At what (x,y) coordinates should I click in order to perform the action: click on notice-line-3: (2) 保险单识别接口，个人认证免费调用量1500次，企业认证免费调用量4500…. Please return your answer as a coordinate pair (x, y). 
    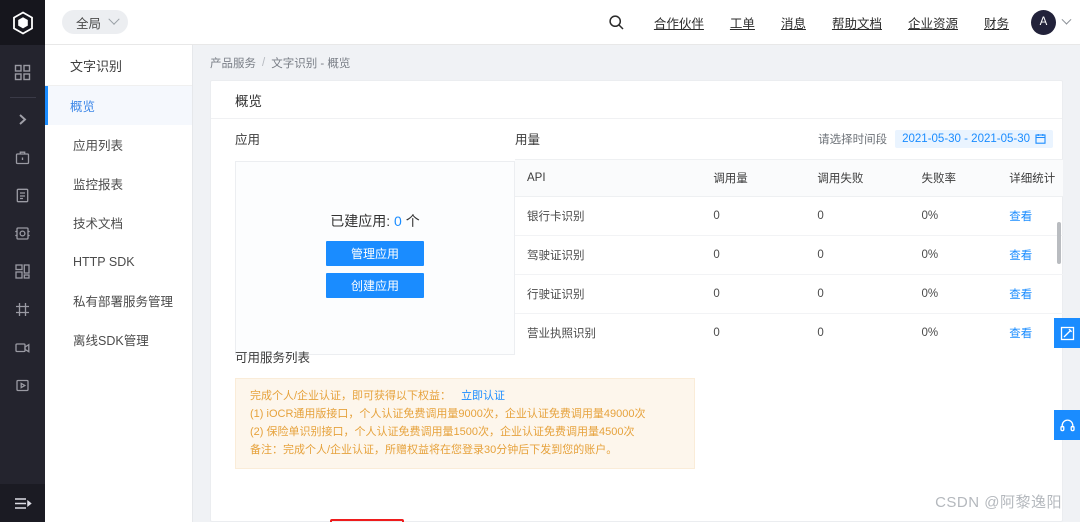
    Looking at the image, I should click on (442, 432).